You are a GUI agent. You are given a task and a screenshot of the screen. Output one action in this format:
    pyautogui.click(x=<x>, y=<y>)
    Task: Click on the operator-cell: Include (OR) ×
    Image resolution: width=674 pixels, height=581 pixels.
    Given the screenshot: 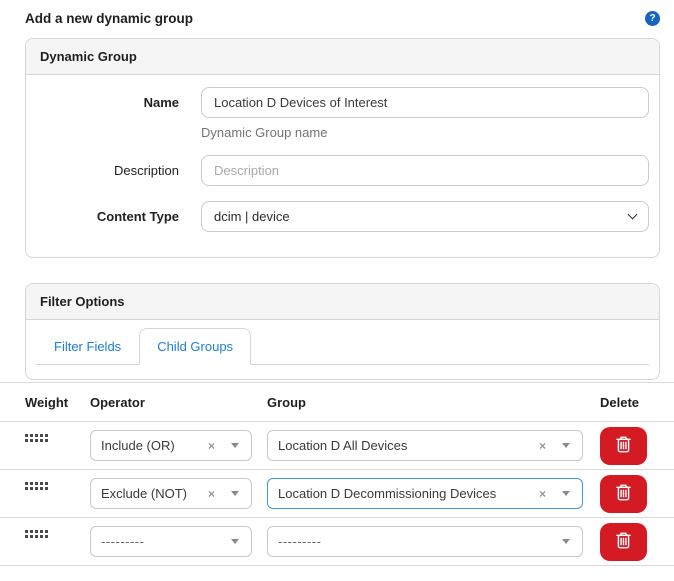 What is the action you would take?
    pyautogui.click(x=178, y=445)
    